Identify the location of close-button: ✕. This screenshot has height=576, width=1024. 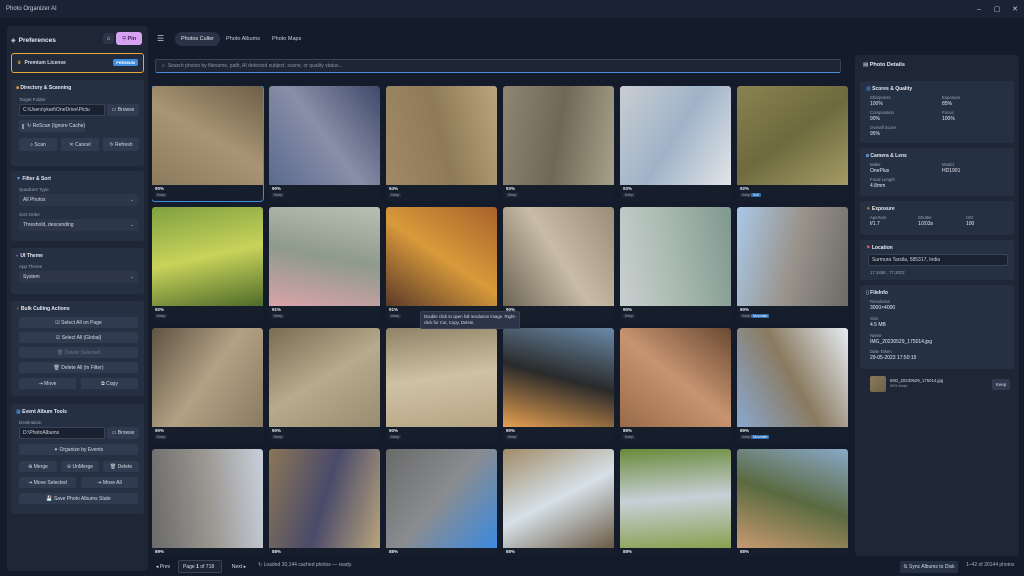
(1015, 9).